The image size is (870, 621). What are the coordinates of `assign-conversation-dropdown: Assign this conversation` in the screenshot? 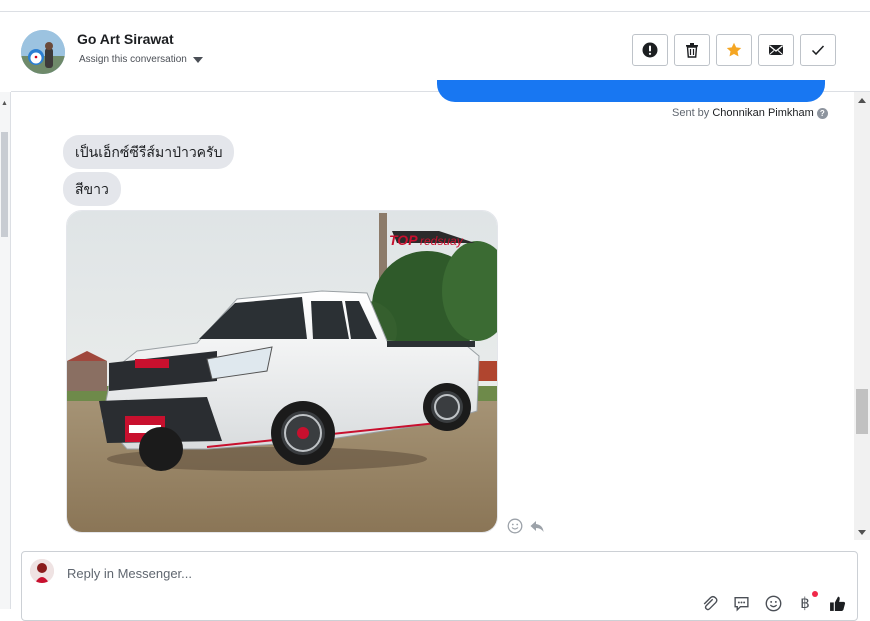 It's located at (141, 59).